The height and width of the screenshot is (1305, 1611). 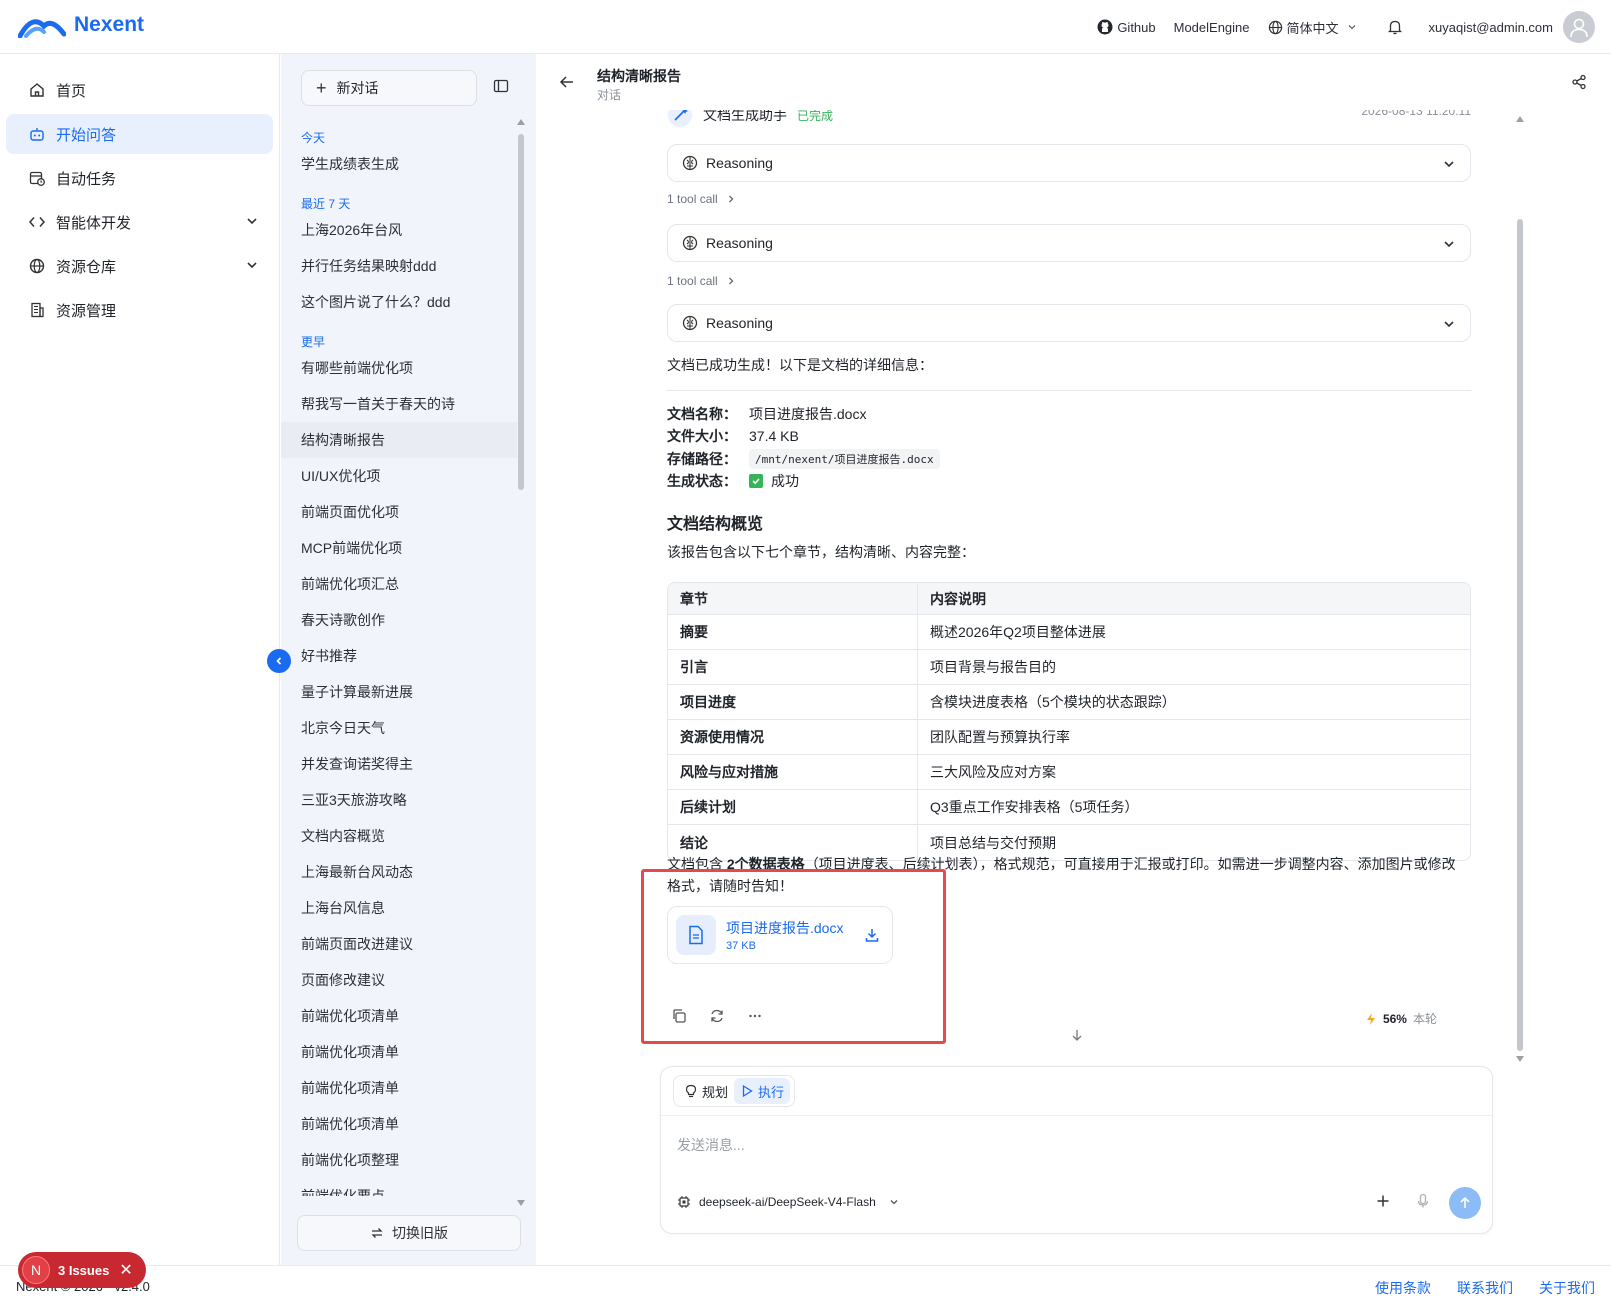 What do you see at coordinates (1069, 807) in the screenshot?
I see `table-row: 后续计划 Q3重点工作安排表格（5项任务）` at bounding box center [1069, 807].